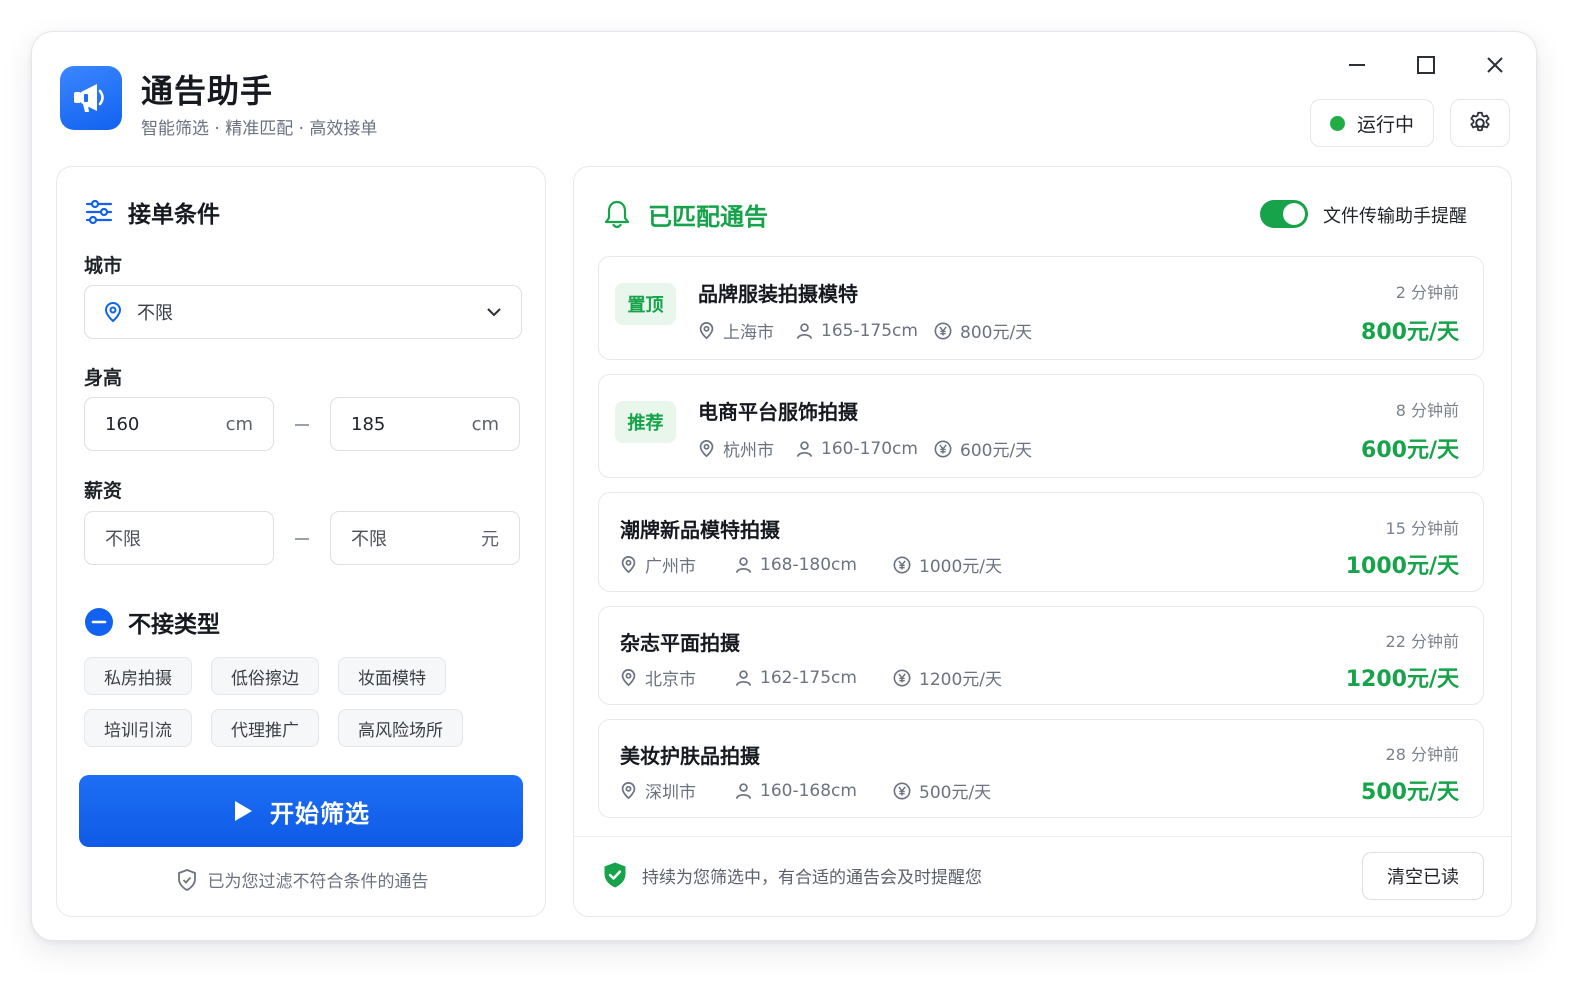 The height and width of the screenshot is (992, 1586). I want to click on footer-note-text: 持续为您筛选中，有合适的通告会及时提醒您, so click(812, 877).